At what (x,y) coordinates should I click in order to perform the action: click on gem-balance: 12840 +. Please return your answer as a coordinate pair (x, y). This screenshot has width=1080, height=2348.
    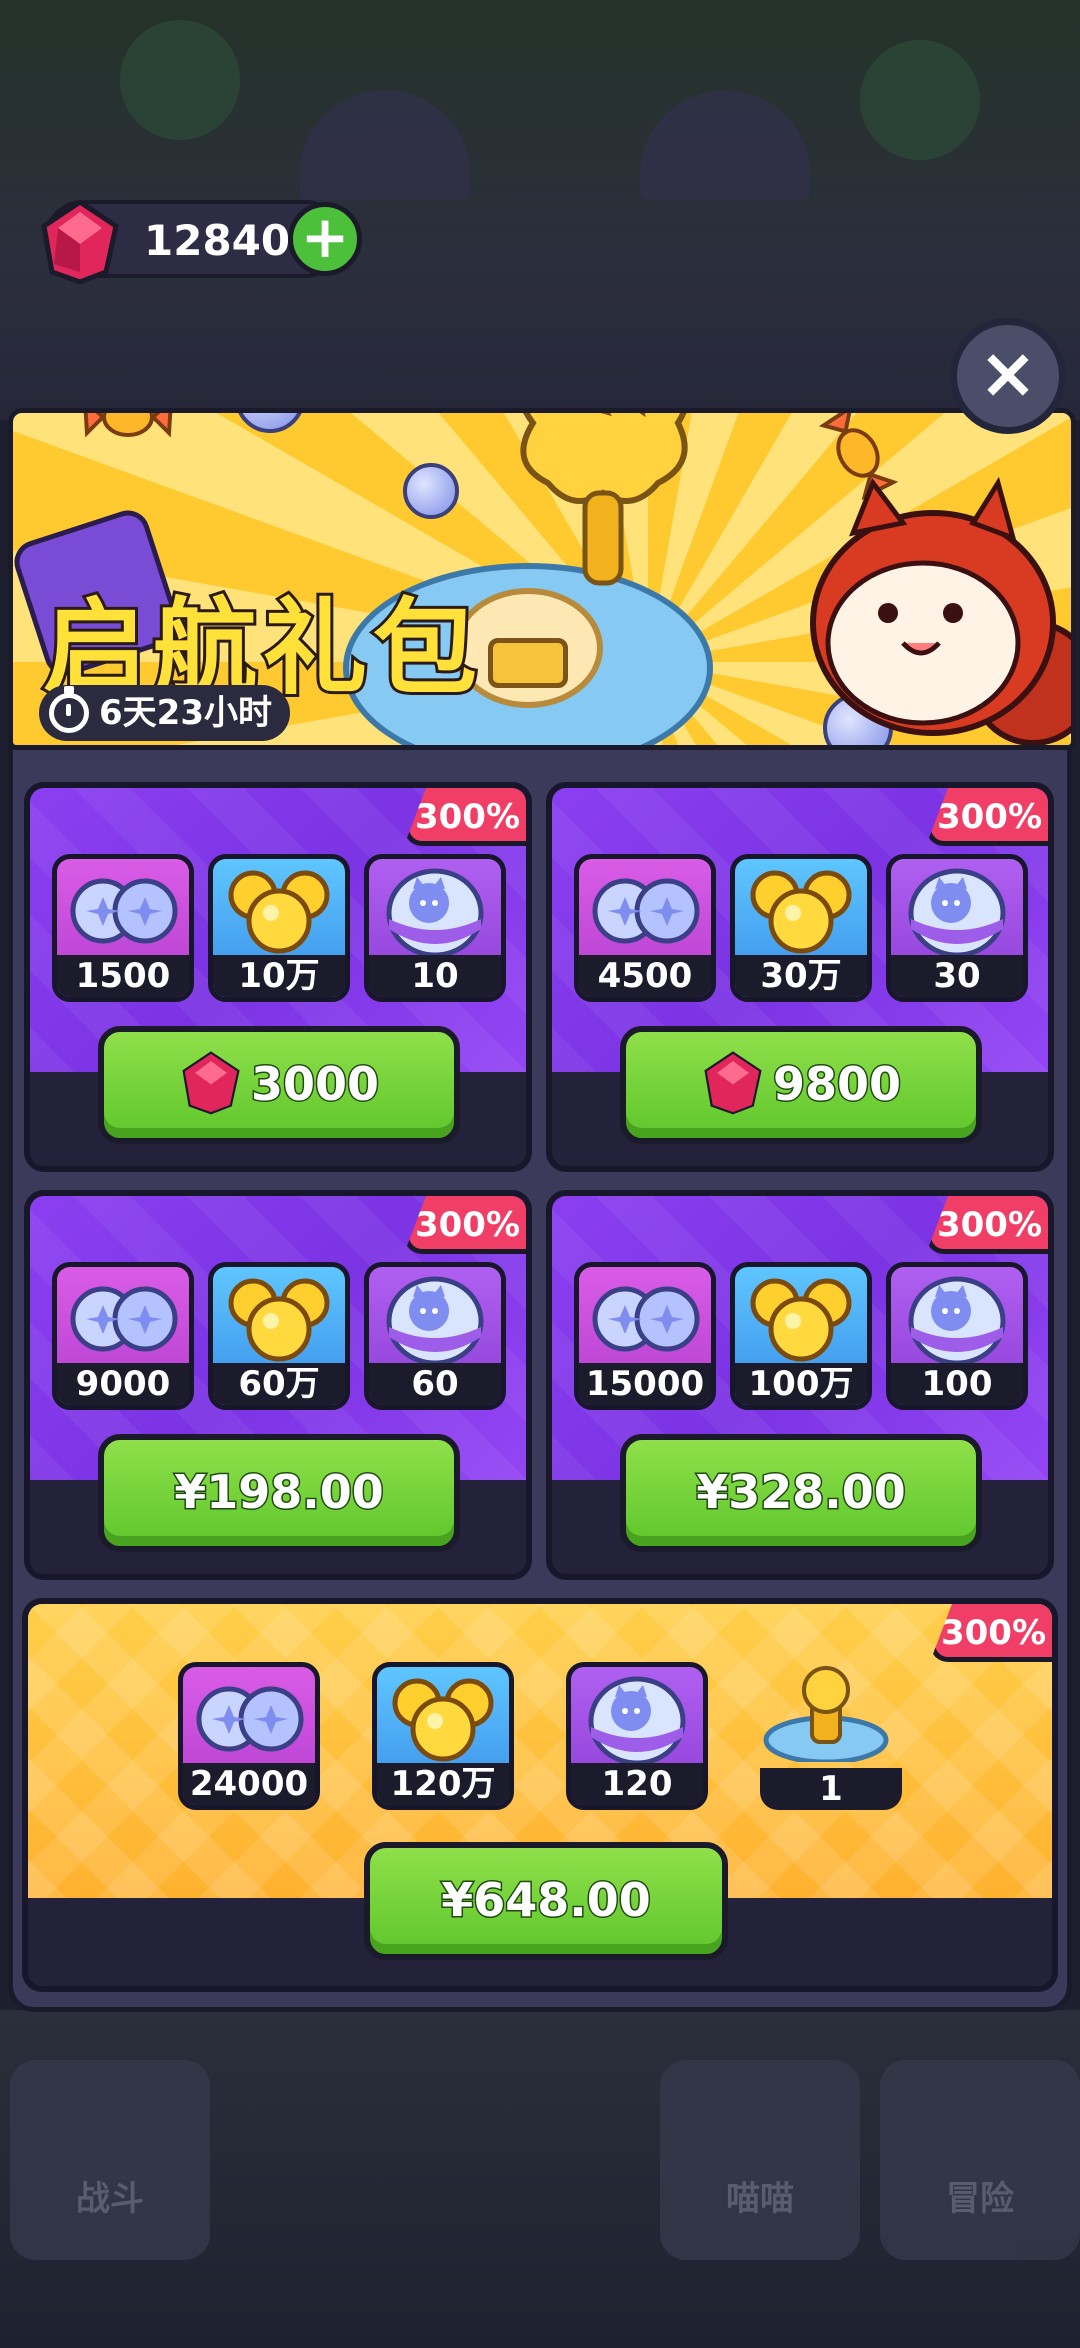
    Looking at the image, I should click on (201, 241).